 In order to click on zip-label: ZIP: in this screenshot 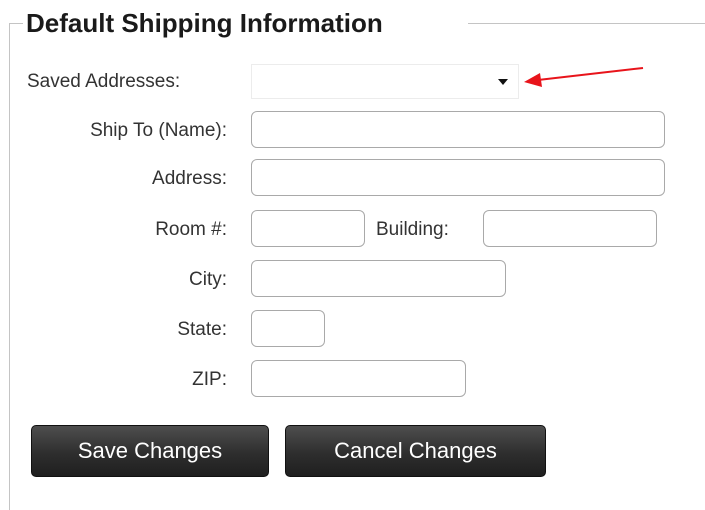, I will do `click(209, 379)`.